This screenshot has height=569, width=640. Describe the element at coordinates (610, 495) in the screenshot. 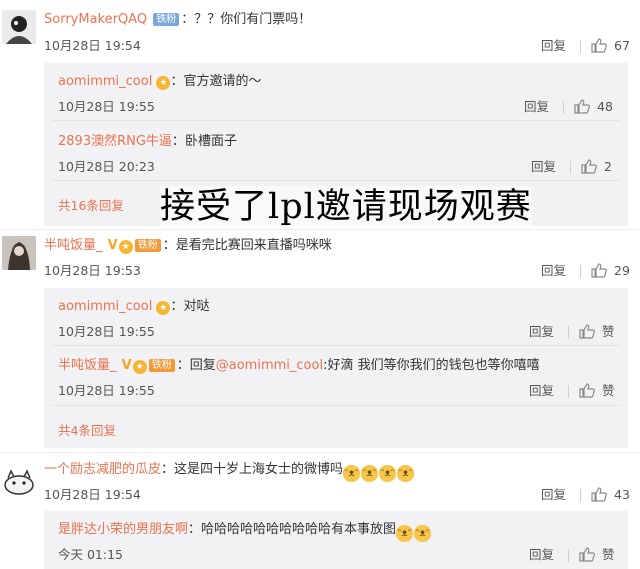

I see `like-button: 43` at that location.